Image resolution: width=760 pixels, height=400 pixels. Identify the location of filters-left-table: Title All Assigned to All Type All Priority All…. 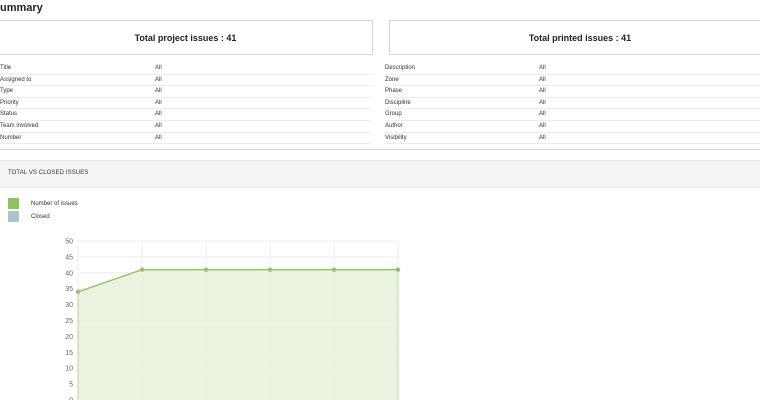
(186, 104).